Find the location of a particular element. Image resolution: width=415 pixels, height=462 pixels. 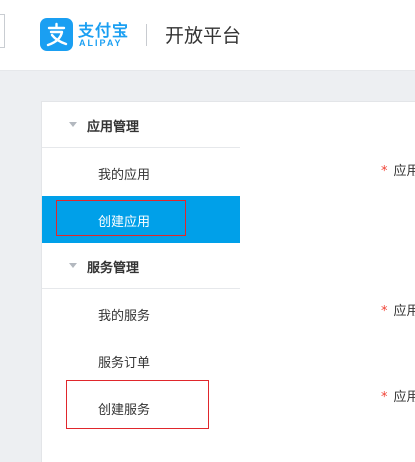

sidebar-item-service-orders: 服务订单 is located at coordinates (141, 360).